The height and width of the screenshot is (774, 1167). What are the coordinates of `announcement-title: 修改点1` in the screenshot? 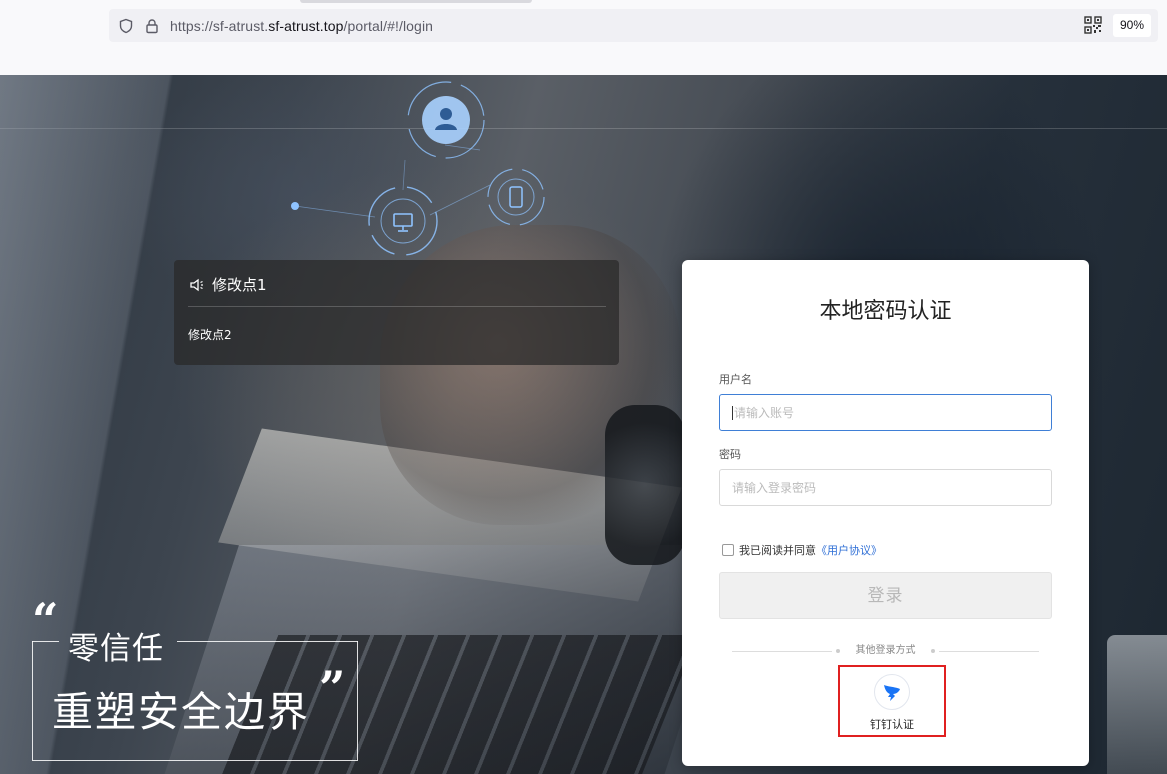 It's located at (239, 285).